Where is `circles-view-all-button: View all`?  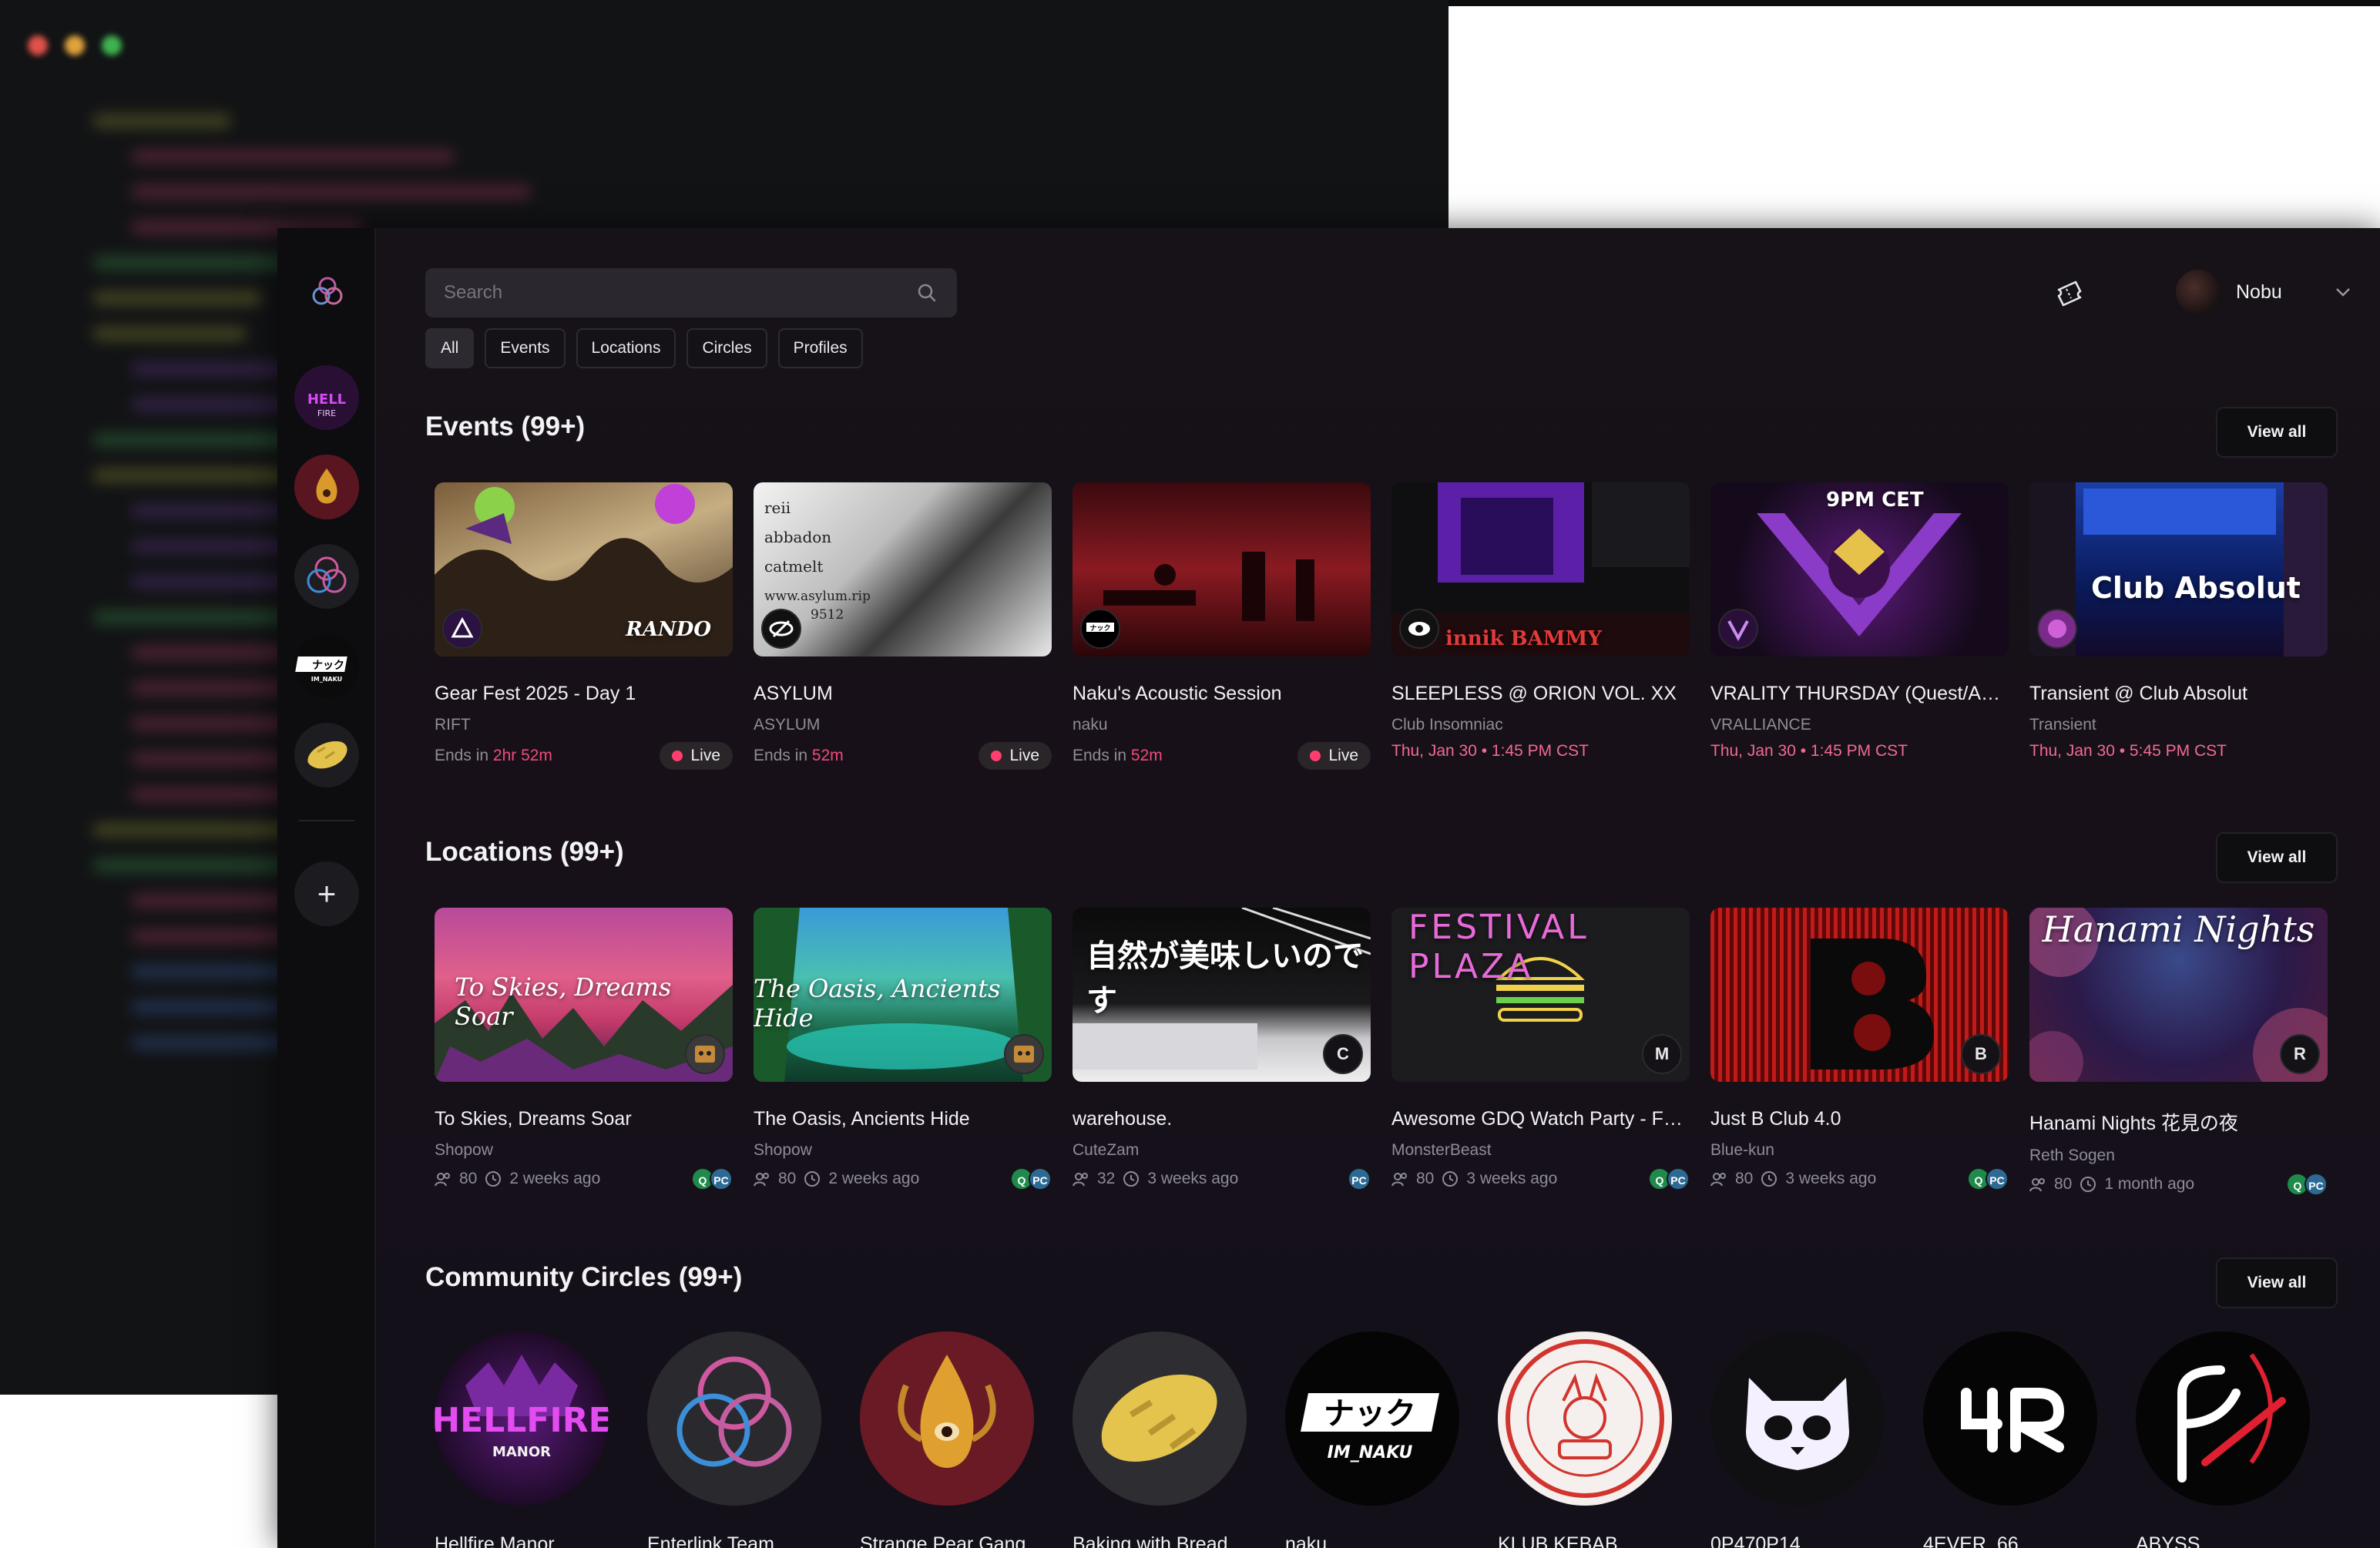 circles-view-all-button: View all is located at coordinates (2277, 1283).